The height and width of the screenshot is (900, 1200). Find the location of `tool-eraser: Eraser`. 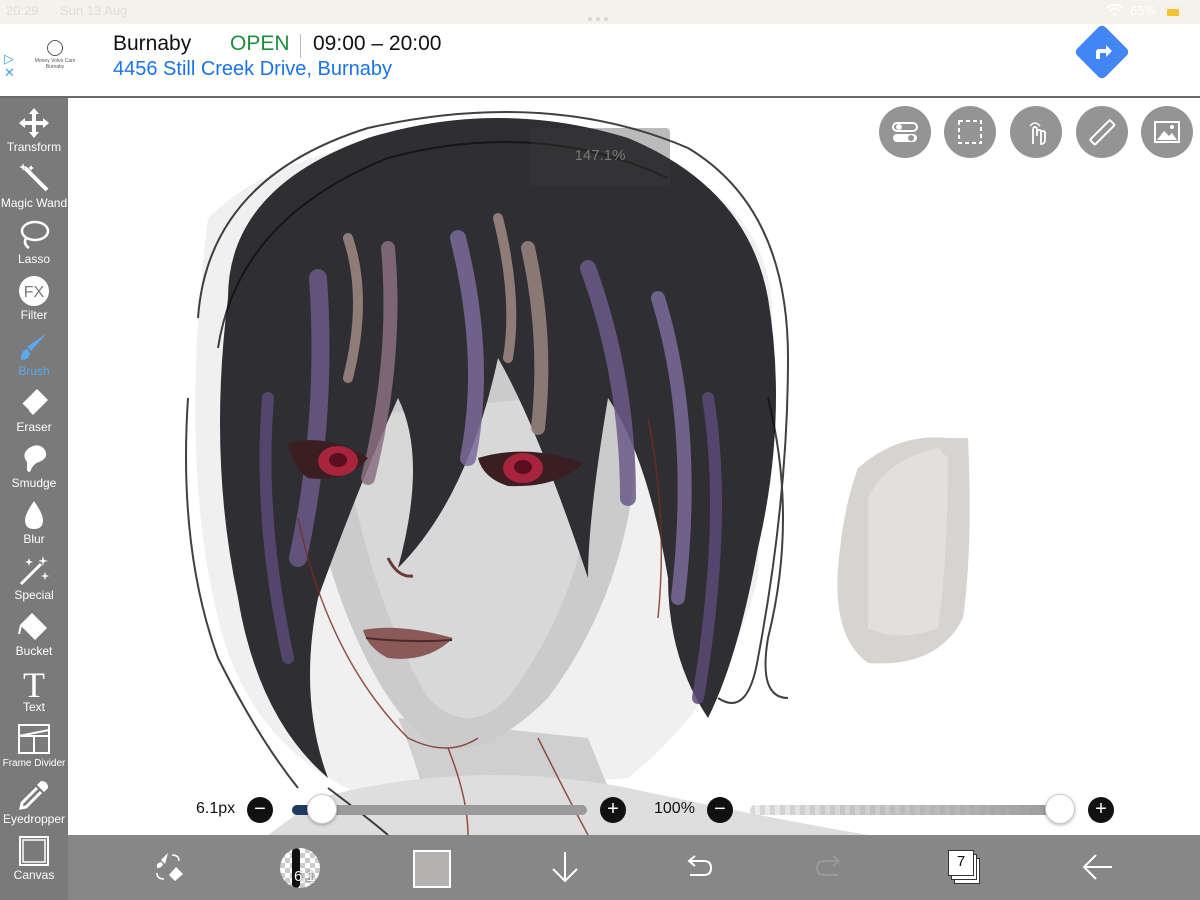

tool-eraser: Eraser is located at coordinates (34, 406).